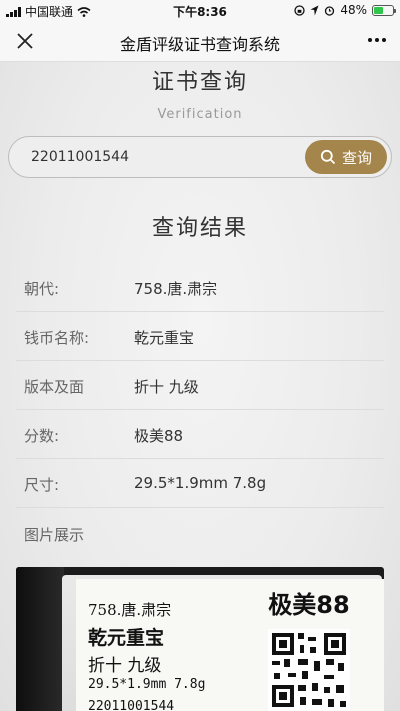 This screenshot has width=400, height=711. I want to click on row-label: 版本及面, so click(54, 387).